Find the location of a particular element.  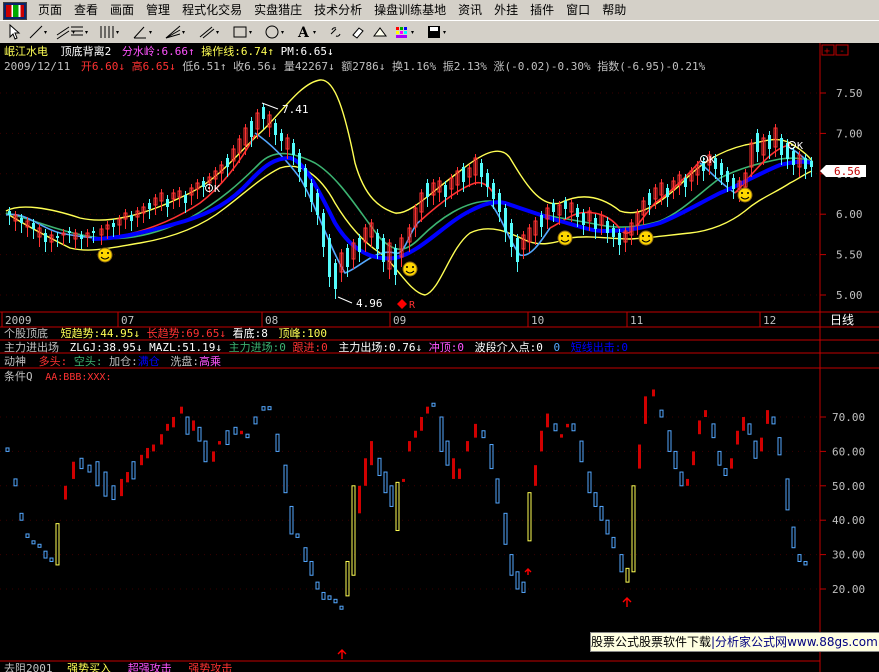

multi-line-icon is located at coordinates (210, 32).